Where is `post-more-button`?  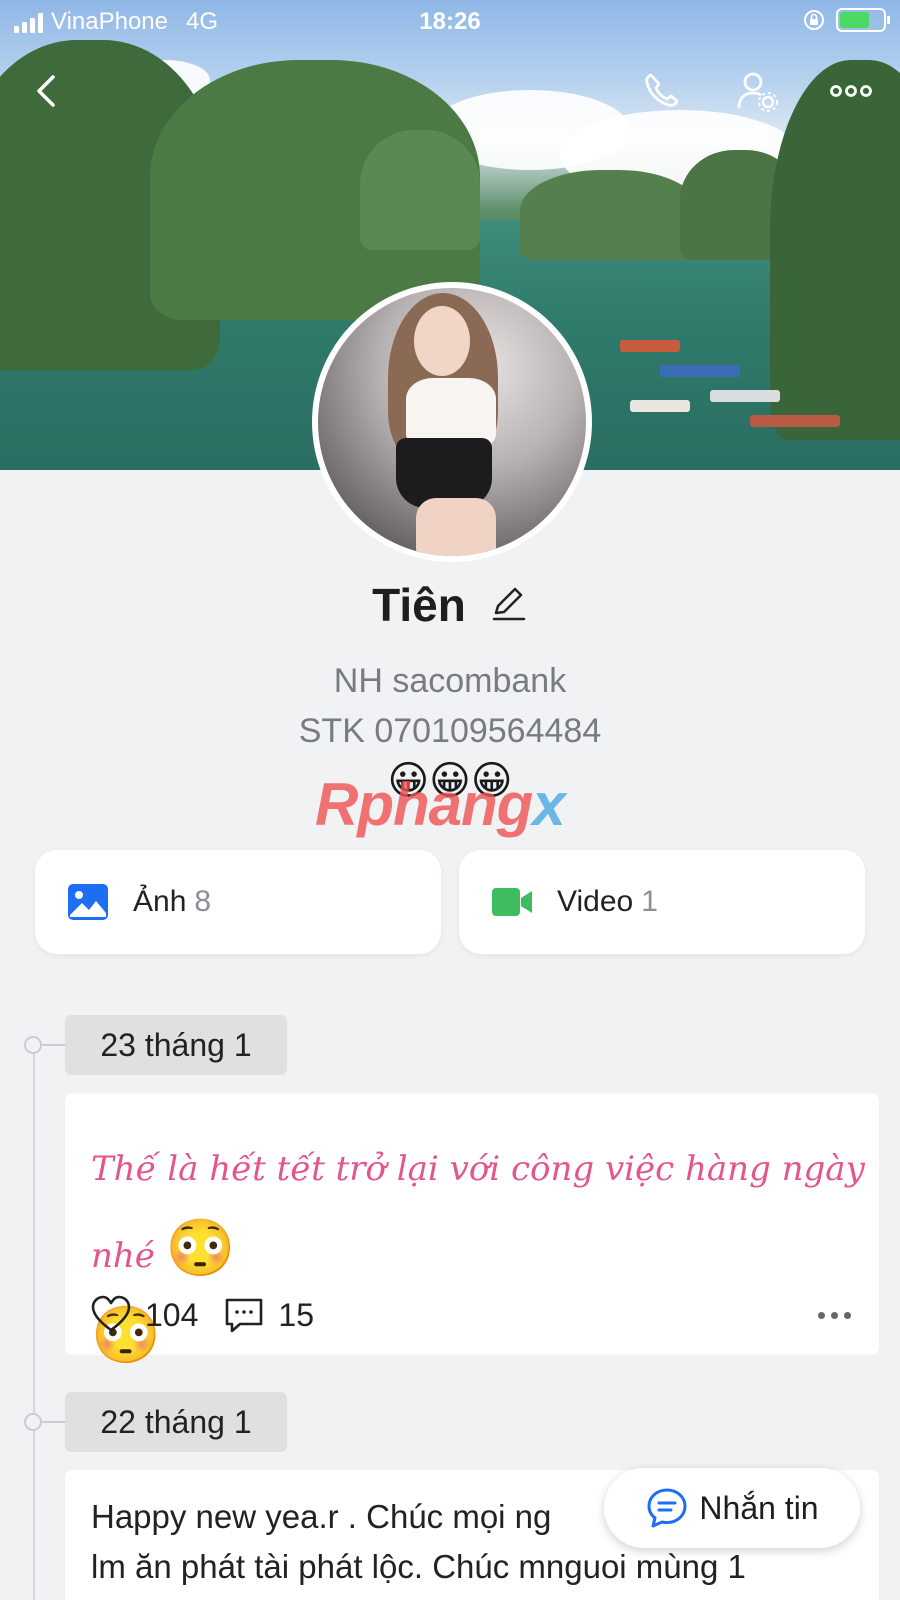
post-more-button is located at coordinates (834, 1315).